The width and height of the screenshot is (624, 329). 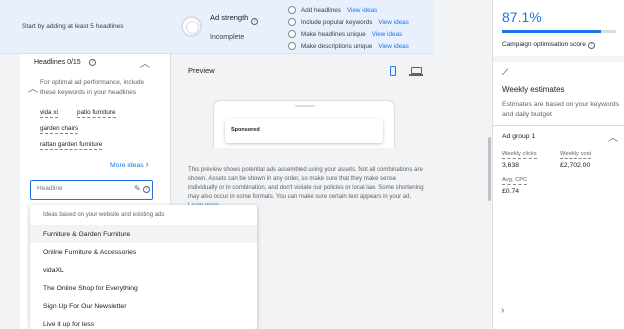 I want to click on metric-value: £2,702.00, so click(x=575, y=165).